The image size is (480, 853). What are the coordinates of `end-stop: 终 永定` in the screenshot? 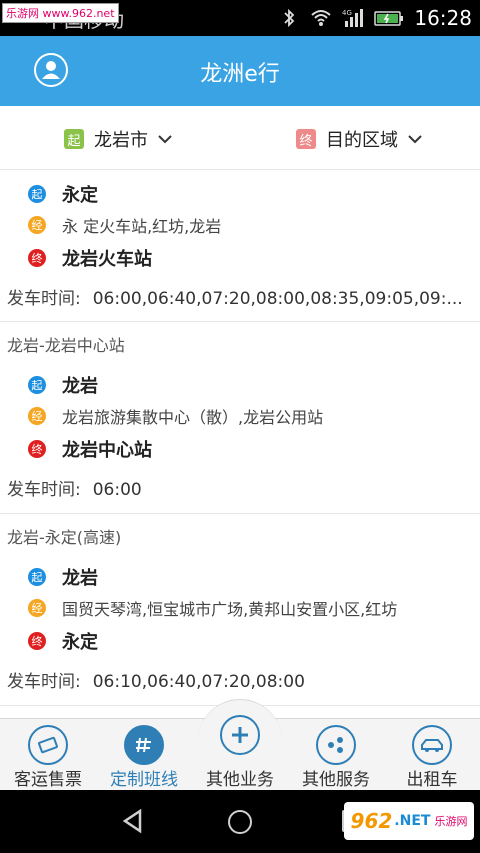 It's located at (63, 641).